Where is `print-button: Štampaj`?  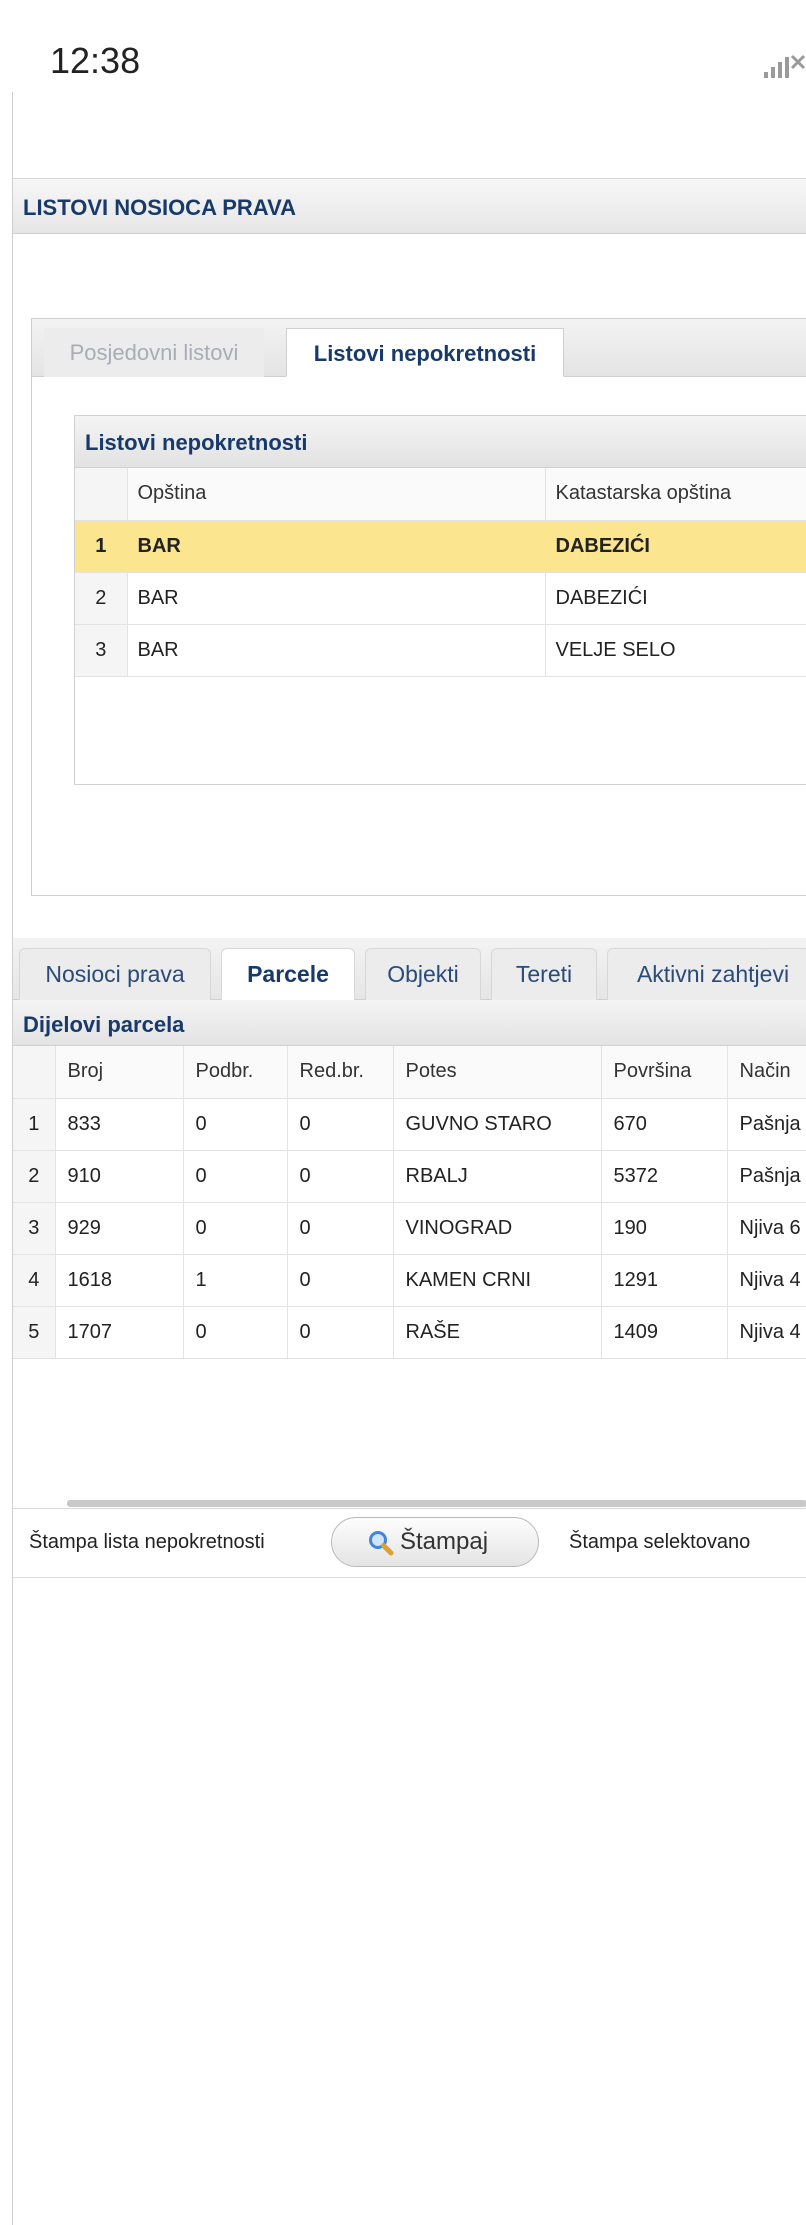 print-button: Štampaj is located at coordinates (435, 1542).